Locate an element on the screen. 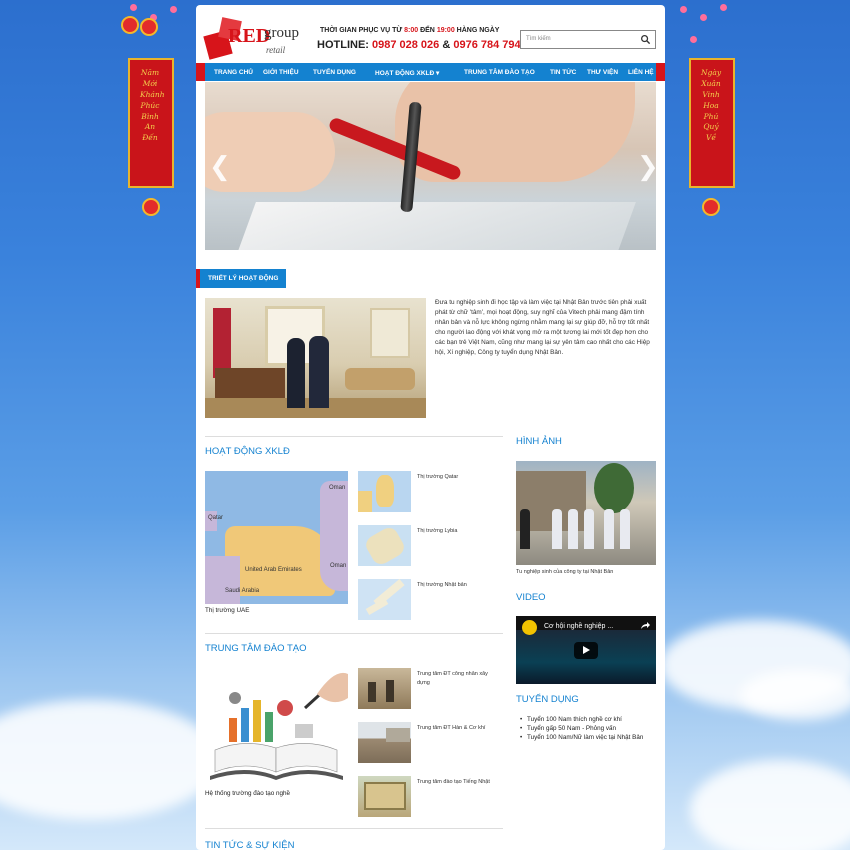  job-item: Tuyển 100 Nam thích nghề cơ khí is located at coordinates (589, 719).